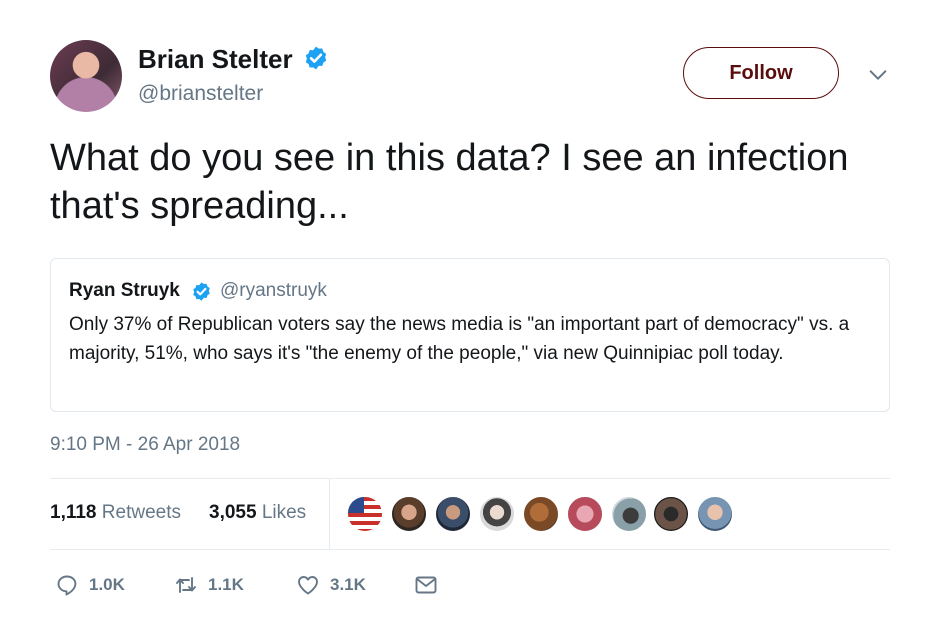 The image size is (941, 617). What do you see at coordinates (329, 514) in the screenshot?
I see `stats-separator` at bounding box center [329, 514].